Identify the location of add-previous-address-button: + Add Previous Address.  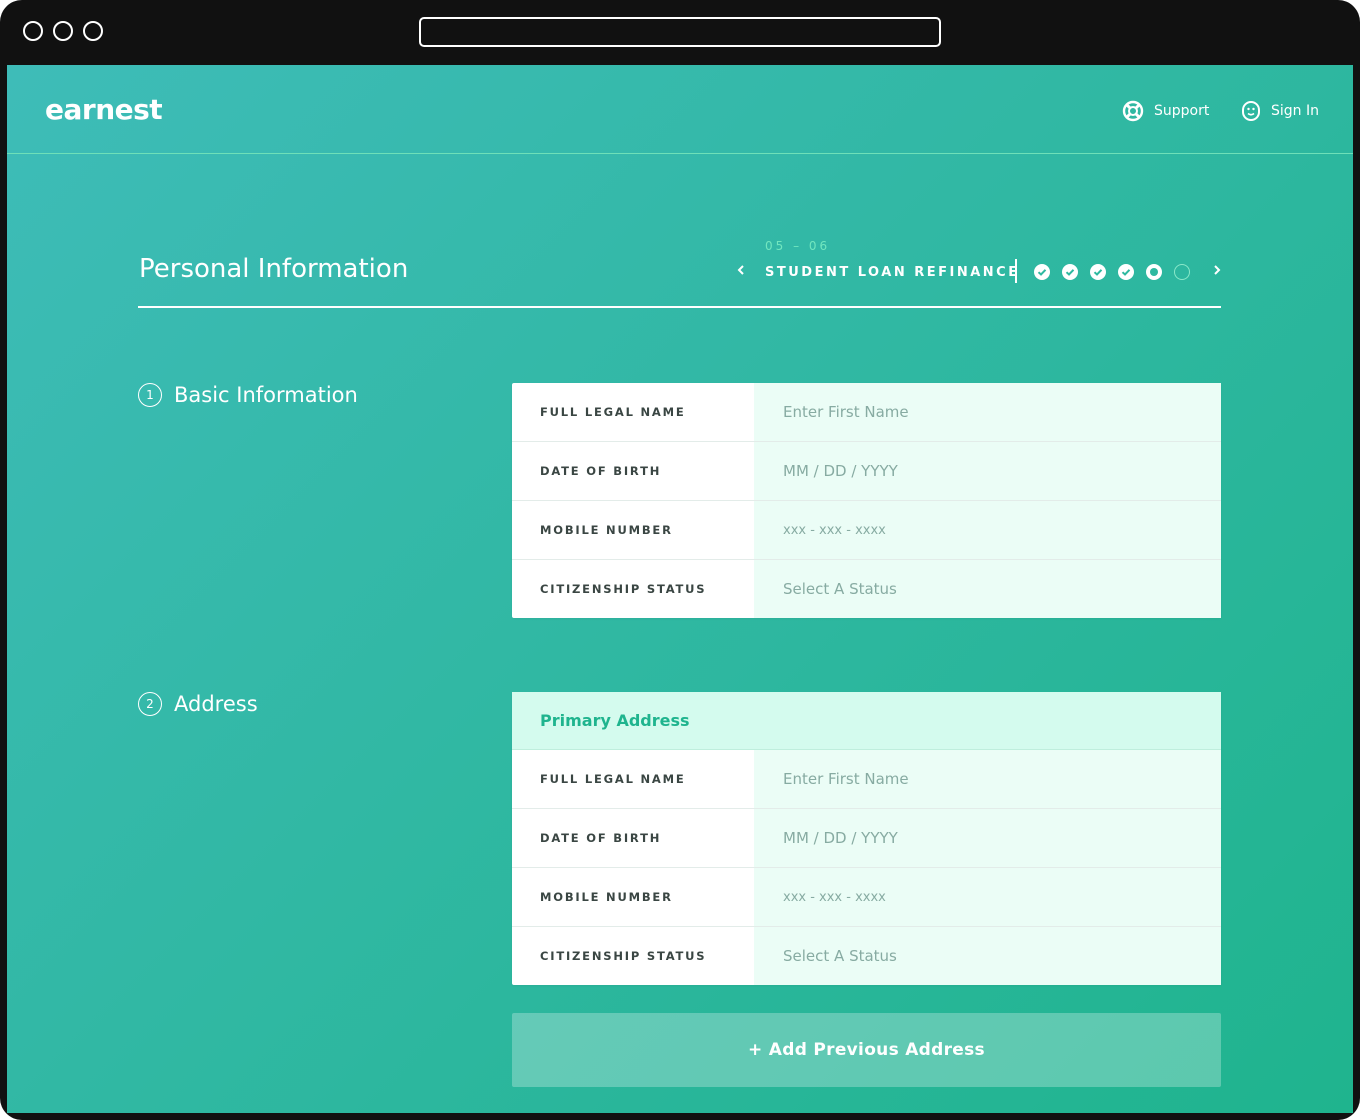
(866, 1050).